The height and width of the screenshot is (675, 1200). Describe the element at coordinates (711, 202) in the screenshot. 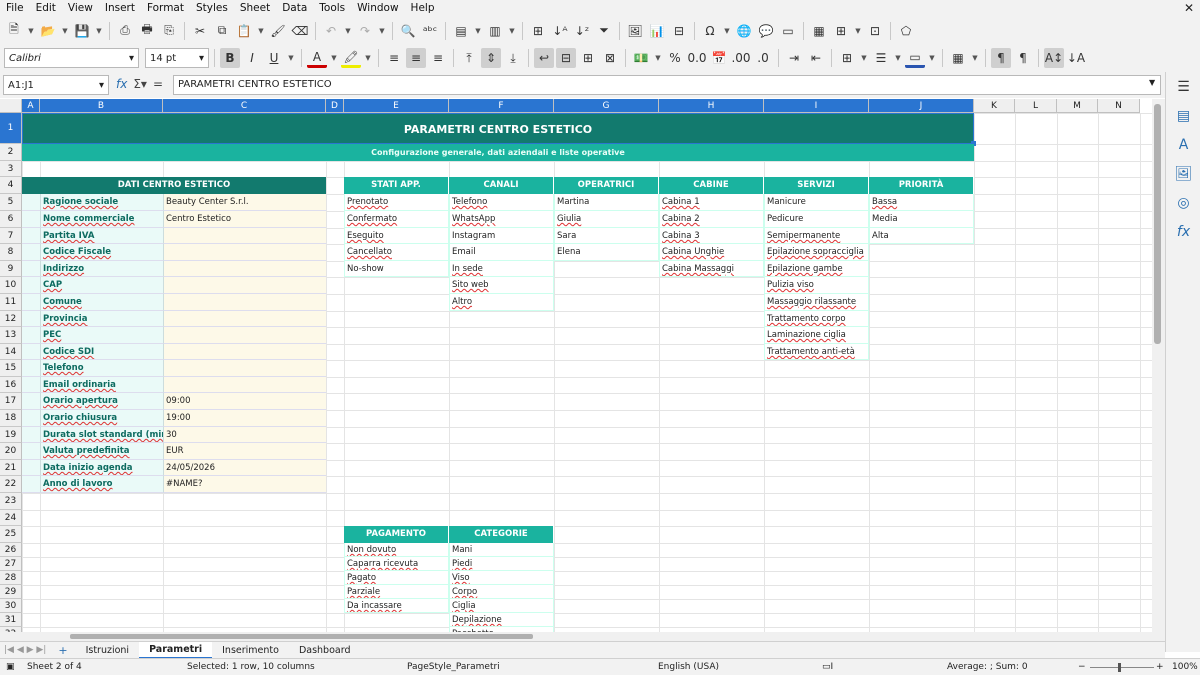

I see `list-item: Cabina 1` at that location.